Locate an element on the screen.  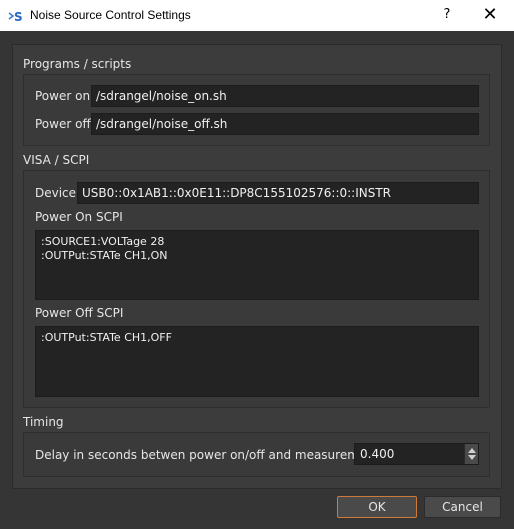
spin-arrows is located at coordinates (471, 454).